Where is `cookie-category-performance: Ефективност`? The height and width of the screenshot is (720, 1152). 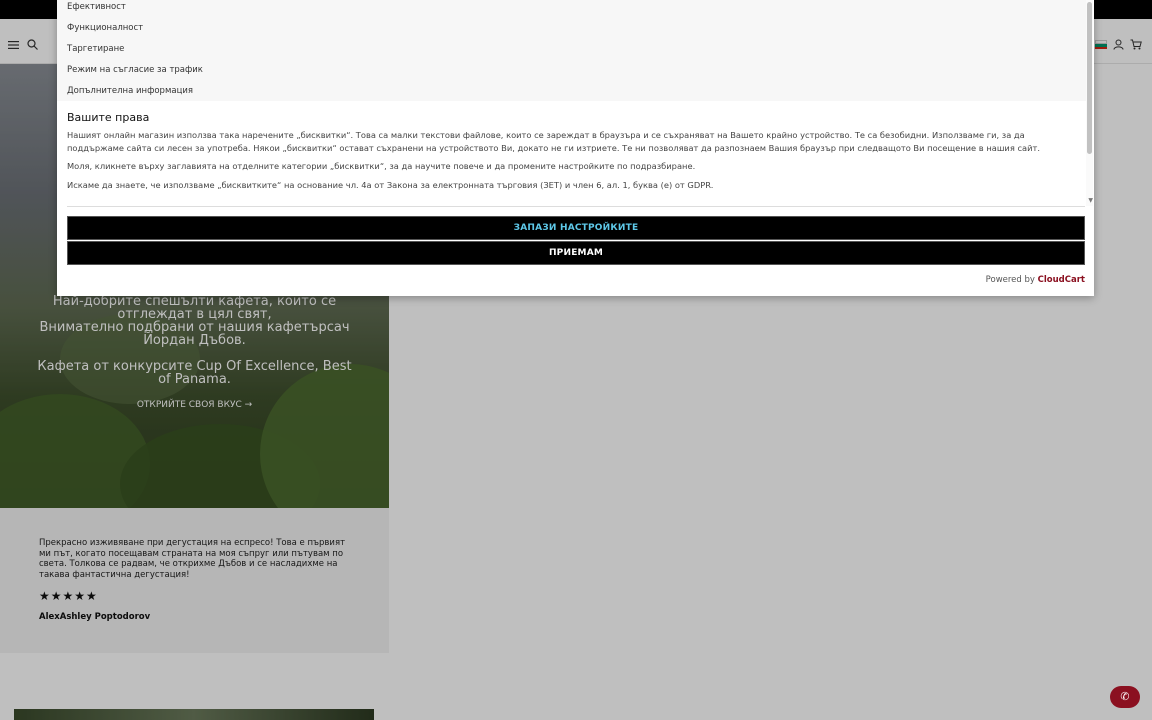
cookie-category-performance: Ефективност is located at coordinates (572, 10).